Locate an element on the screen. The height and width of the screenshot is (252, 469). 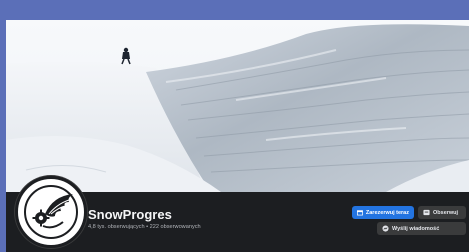
winged-logo-icon is located at coordinates (51, 212).